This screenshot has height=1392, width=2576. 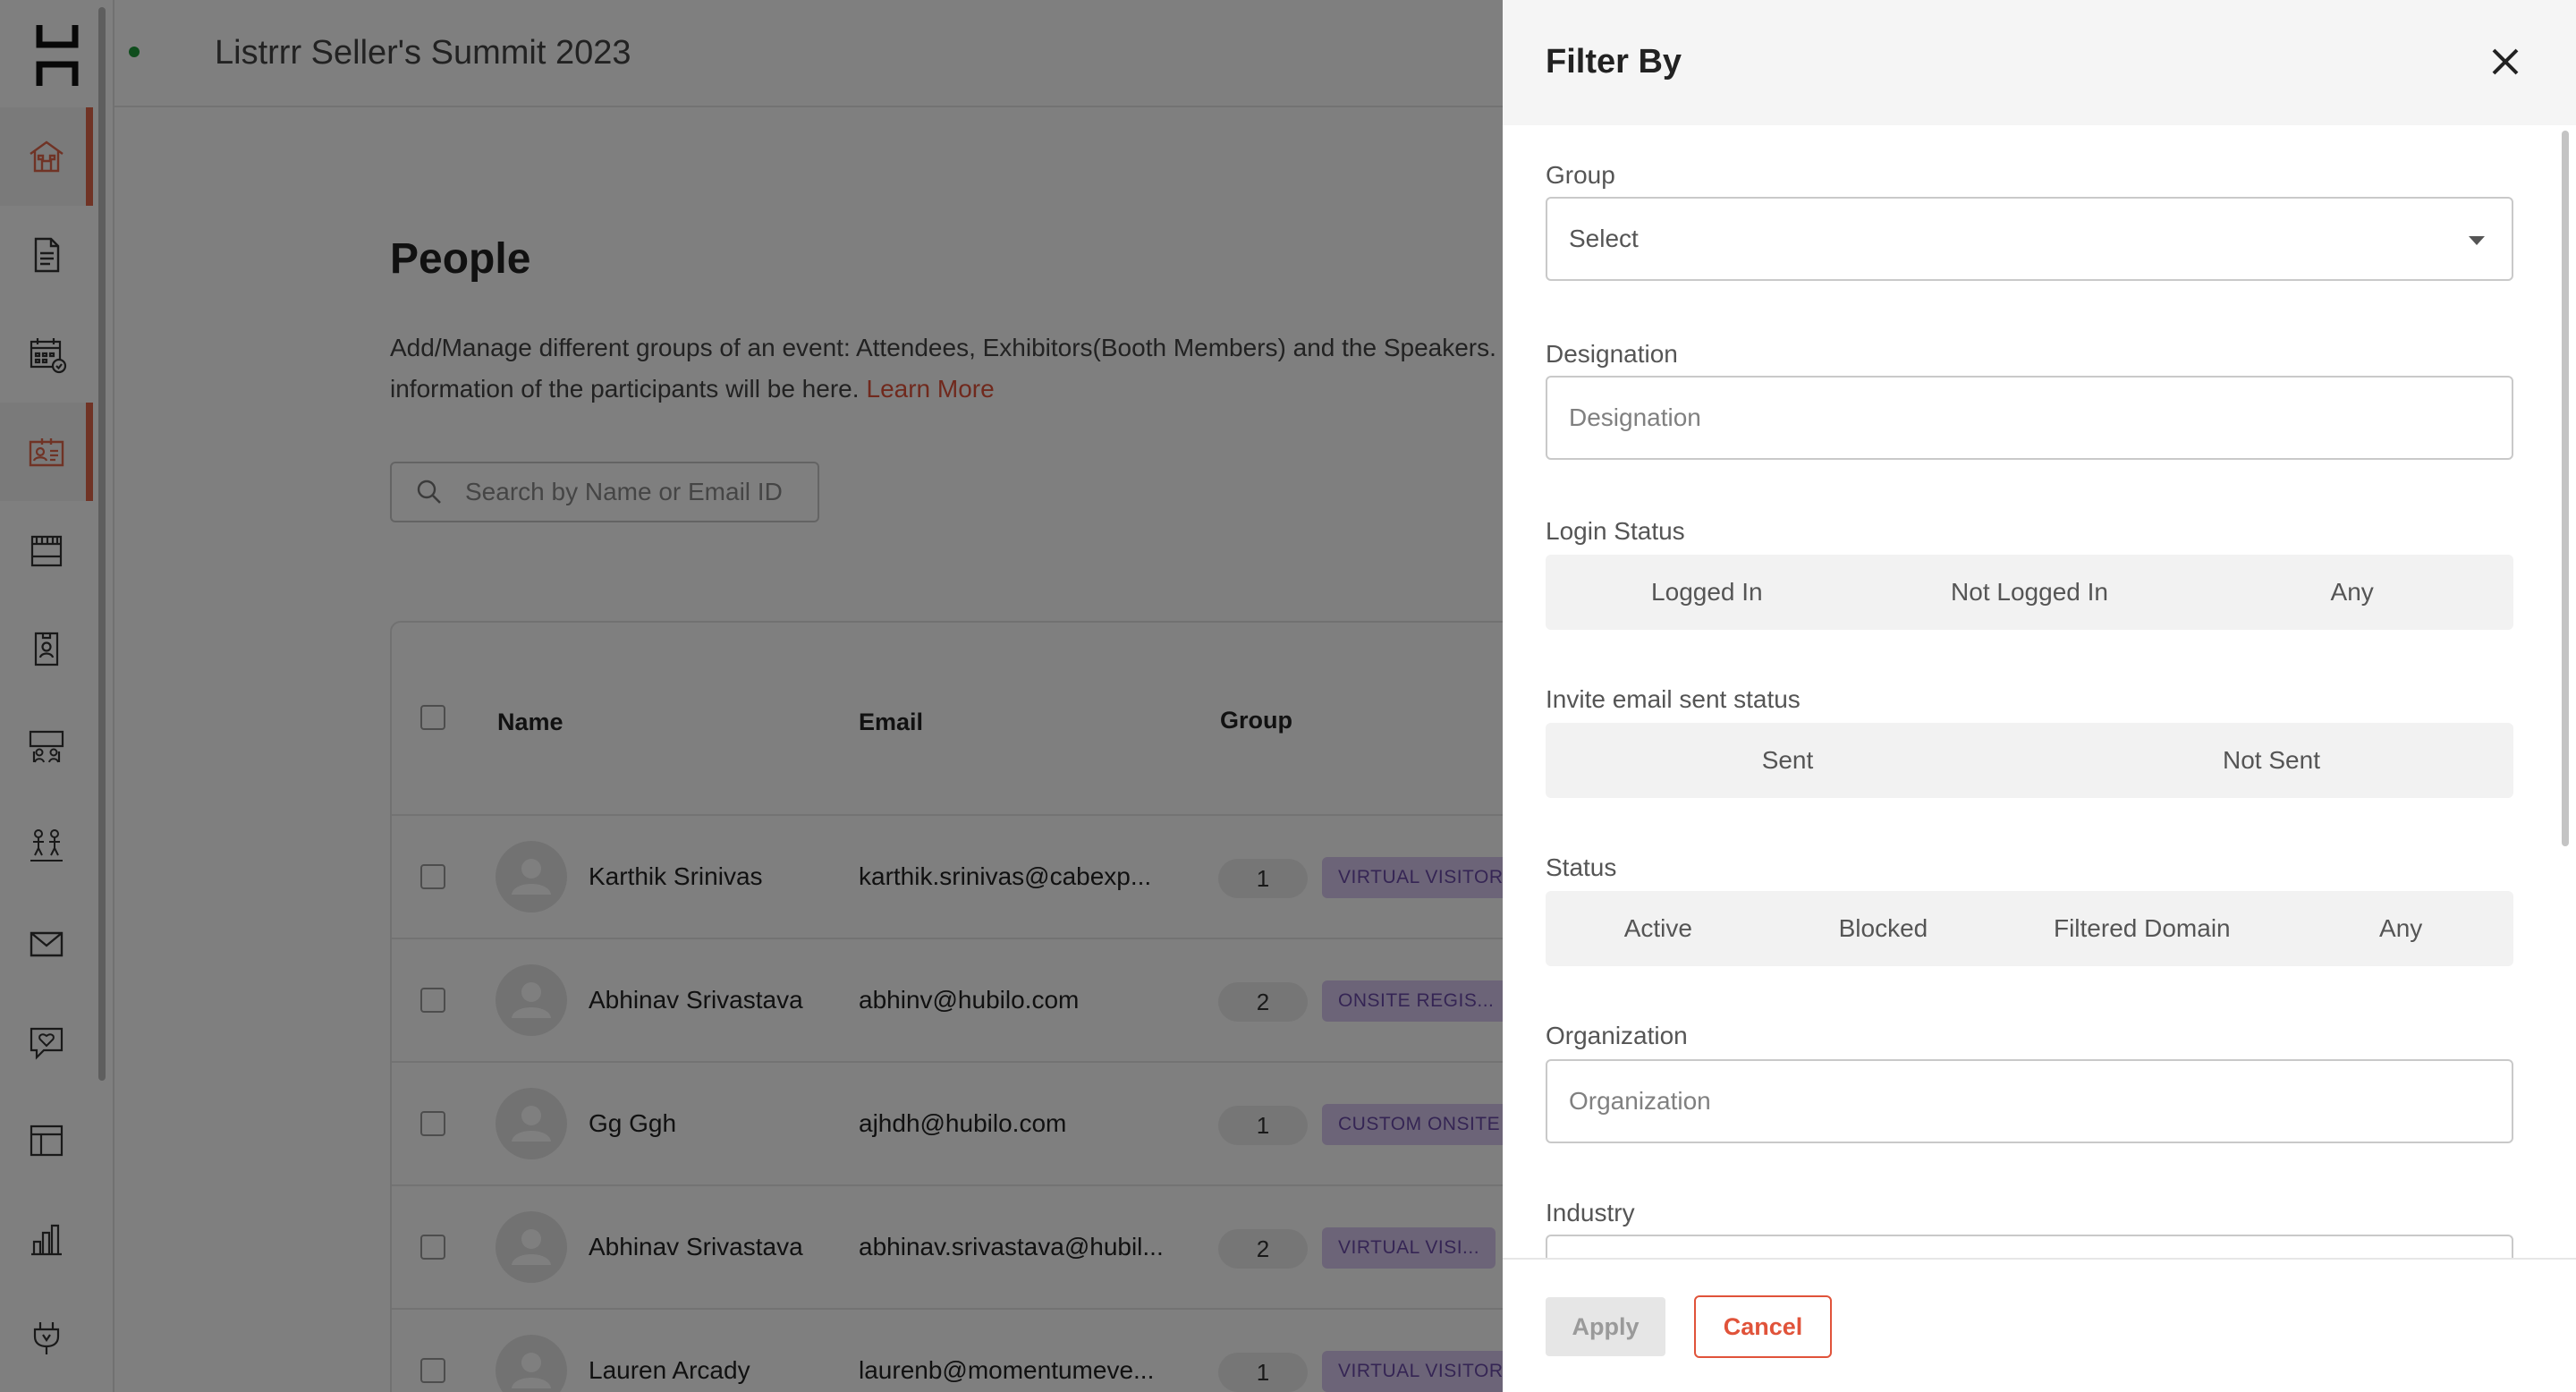 I want to click on login-status-toggle: Logged In Not Logged In Any, so click(x=2029, y=592).